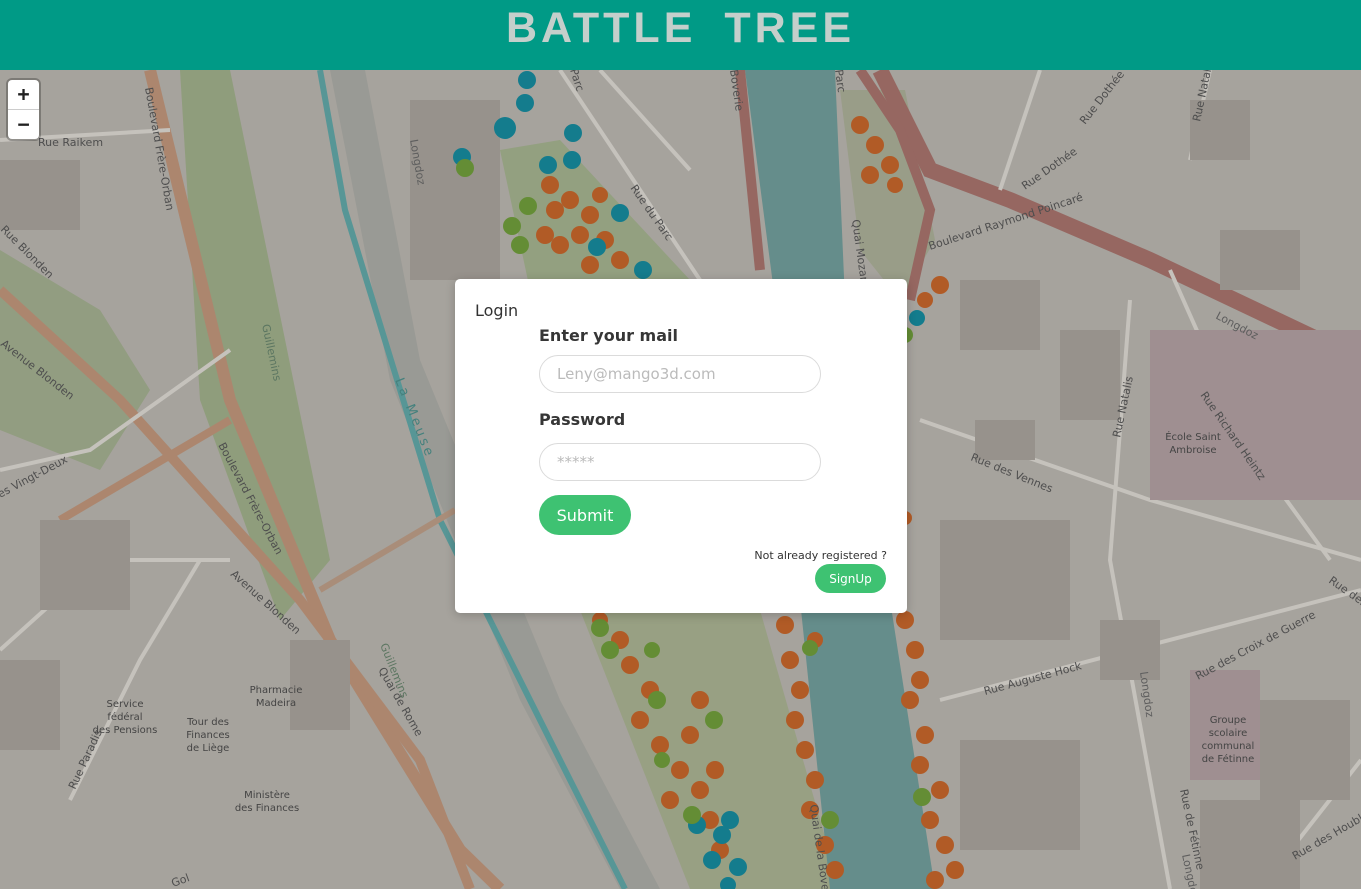 The image size is (1361, 889). Describe the element at coordinates (23, 94) in the screenshot. I see `zoom-in-button: +` at that location.